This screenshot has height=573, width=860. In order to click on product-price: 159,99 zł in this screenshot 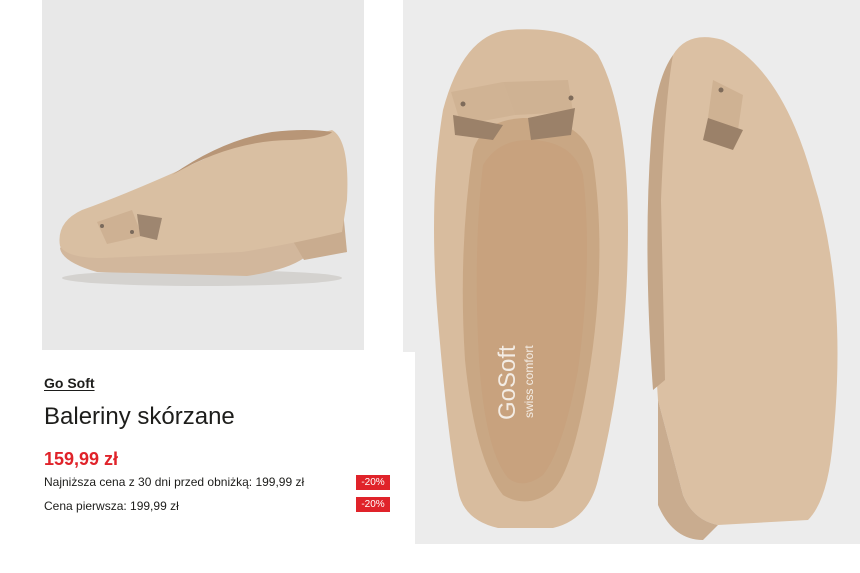, I will do `click(81, 459)`.